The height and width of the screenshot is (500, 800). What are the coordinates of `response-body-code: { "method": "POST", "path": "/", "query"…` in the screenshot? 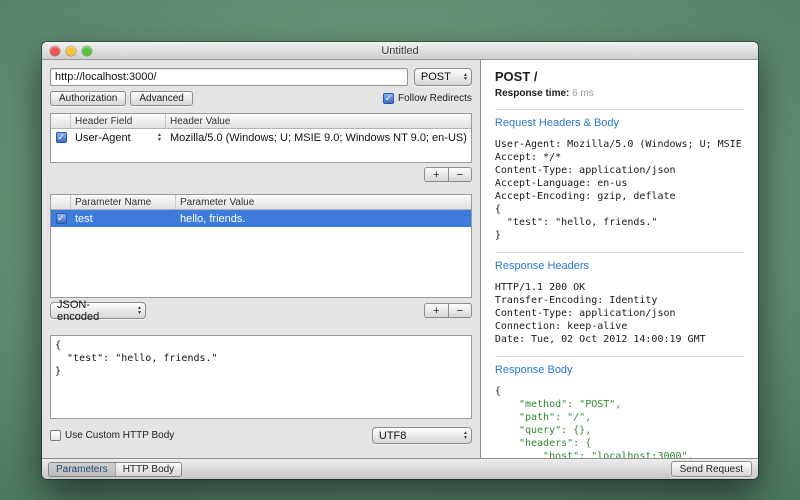 It's located at (619, 421).